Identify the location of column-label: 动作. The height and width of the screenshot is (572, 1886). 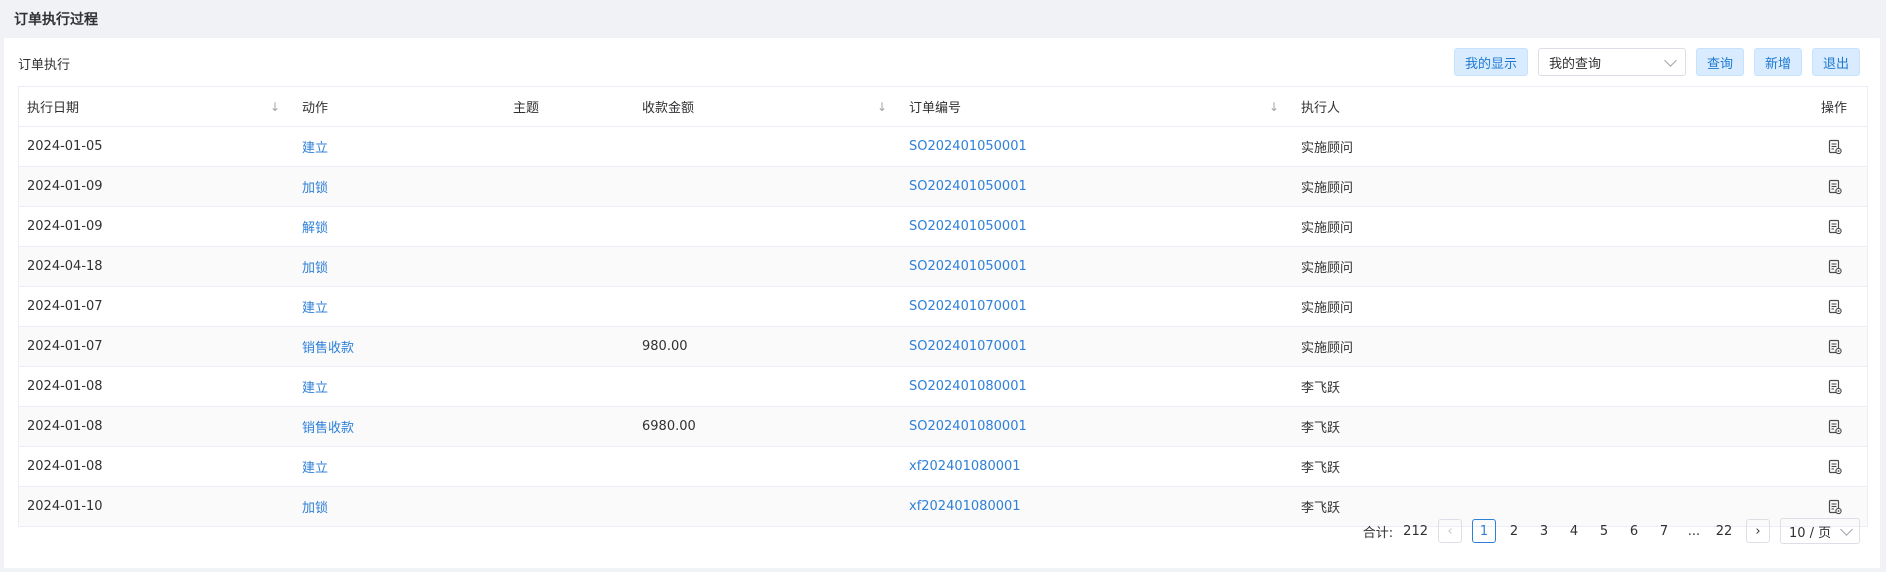
(315, 108).